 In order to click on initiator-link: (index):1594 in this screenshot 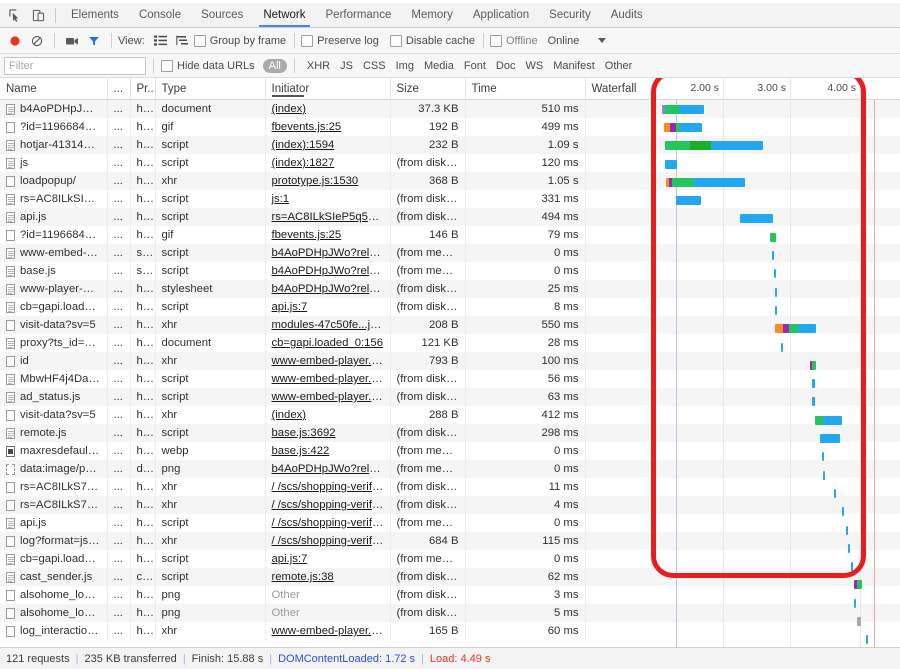, I will do `click(303, 145)`.